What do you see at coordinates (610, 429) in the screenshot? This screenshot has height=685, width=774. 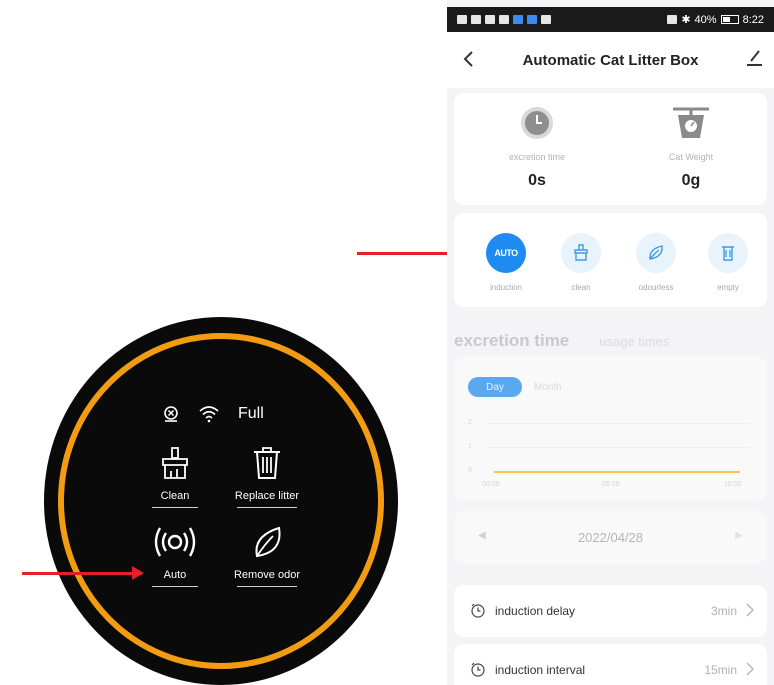 I see `chart-card: Day Month 2 1 0 00:00 05:20 10:50` at bounding box center [610, 429].